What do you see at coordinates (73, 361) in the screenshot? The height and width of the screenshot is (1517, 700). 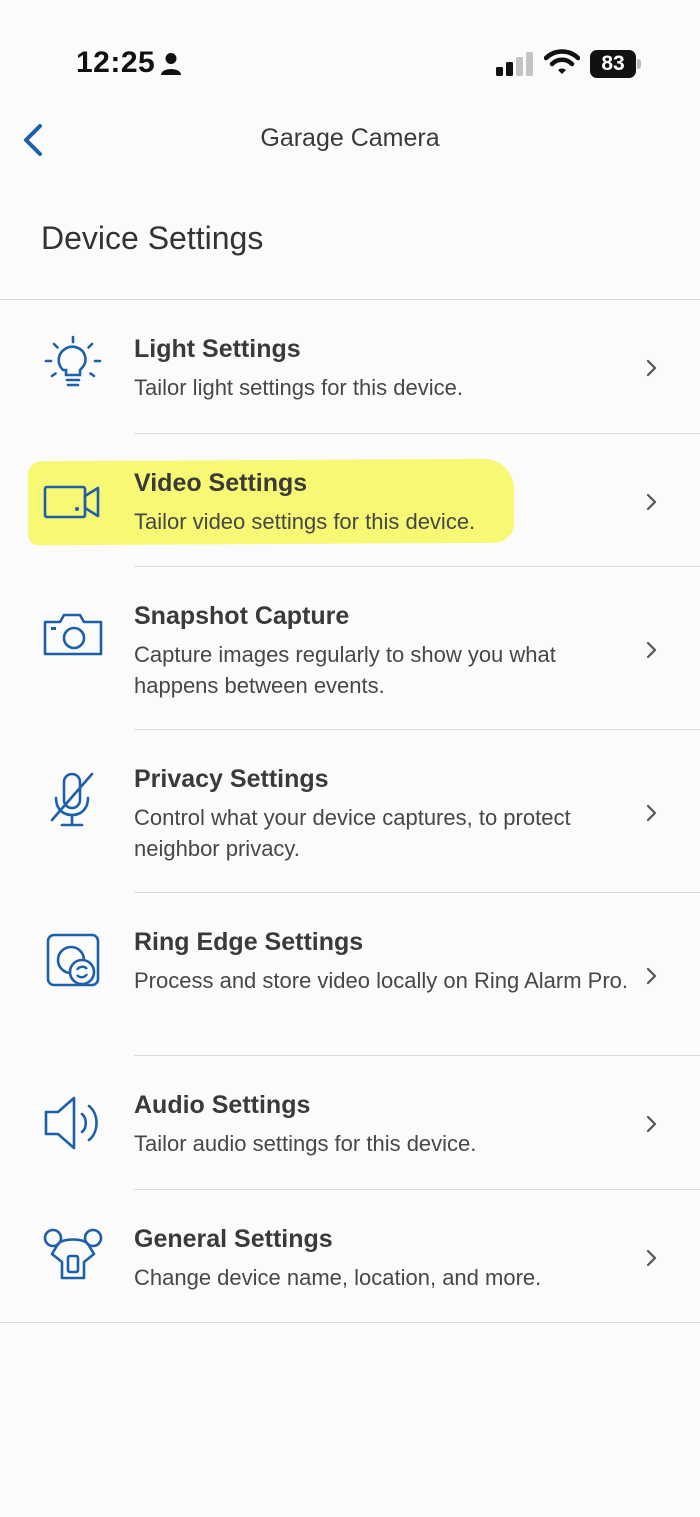 I see `lightbulb-icon` at bounding box center [73, 361].